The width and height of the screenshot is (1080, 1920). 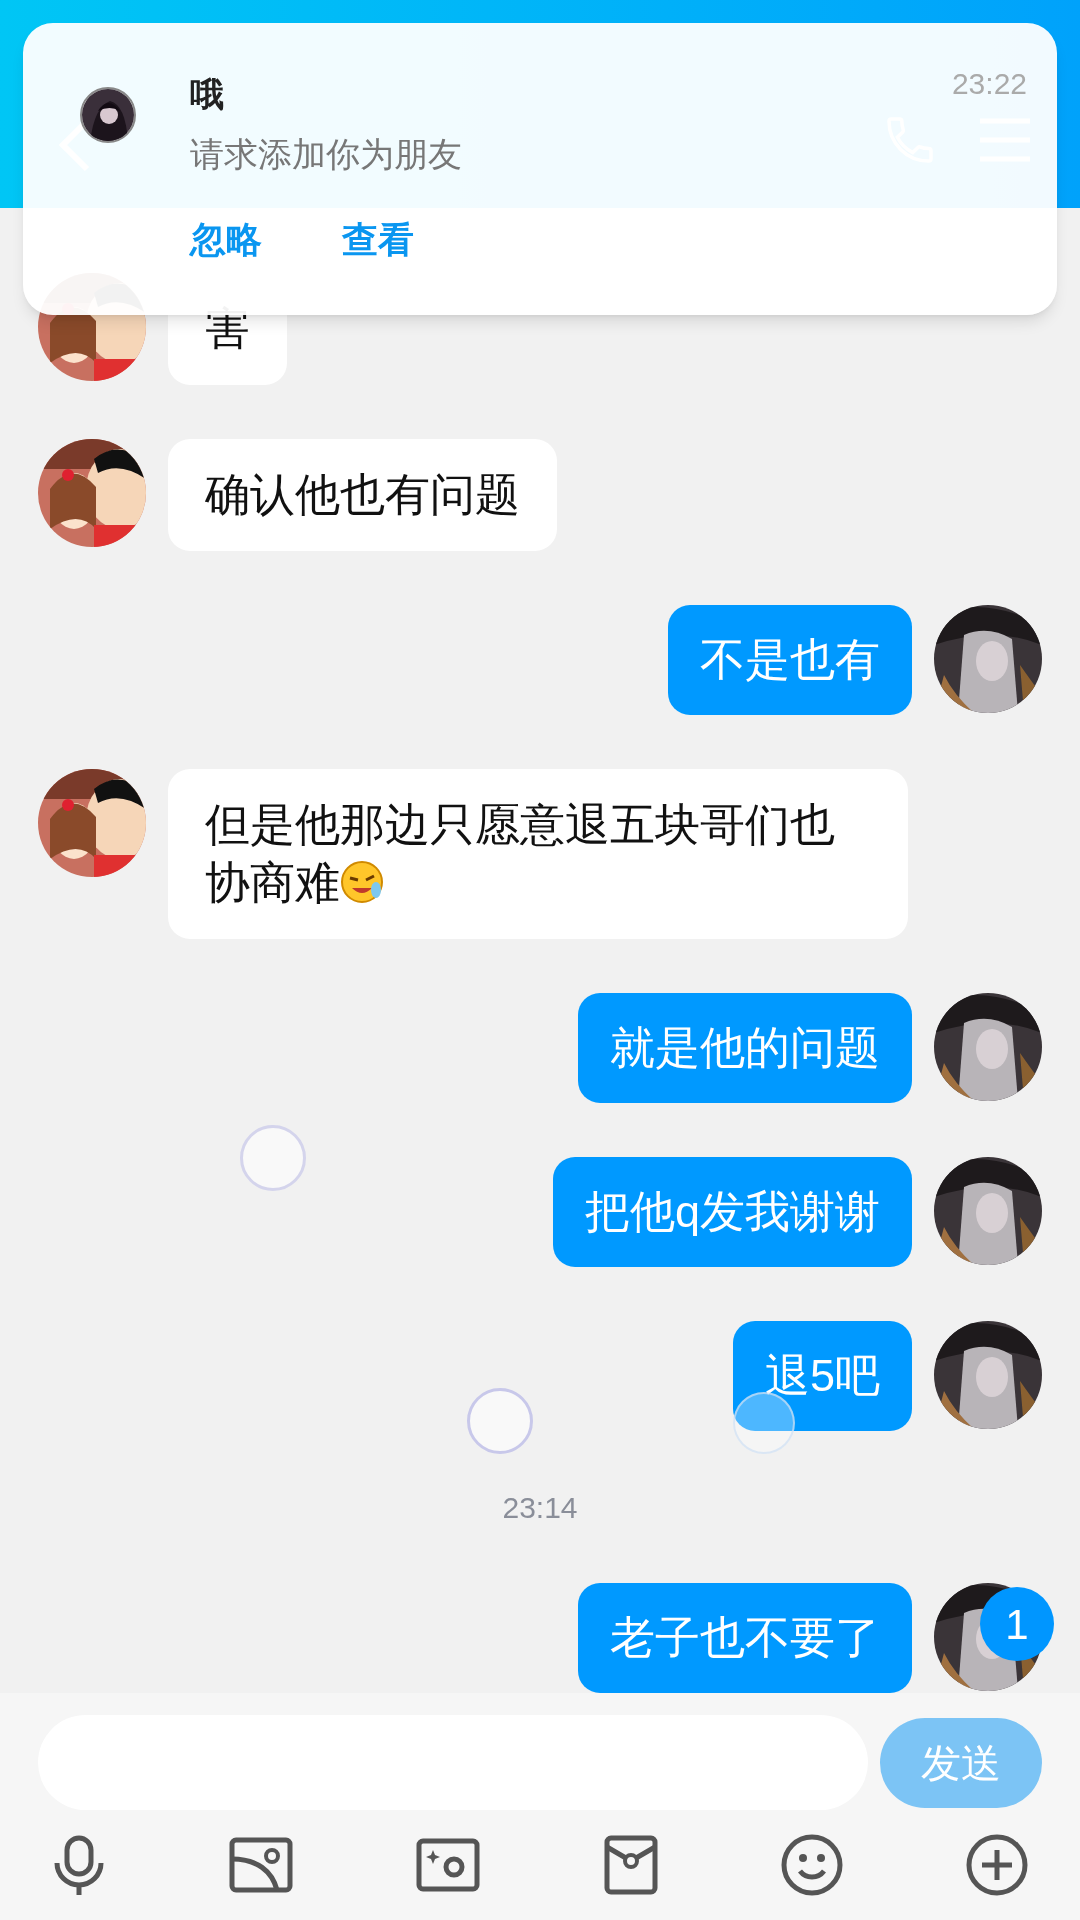 I want to click on message-bubble: 但是他那边只愿意退五块哥们也协商难, so click(x=538, y=854).